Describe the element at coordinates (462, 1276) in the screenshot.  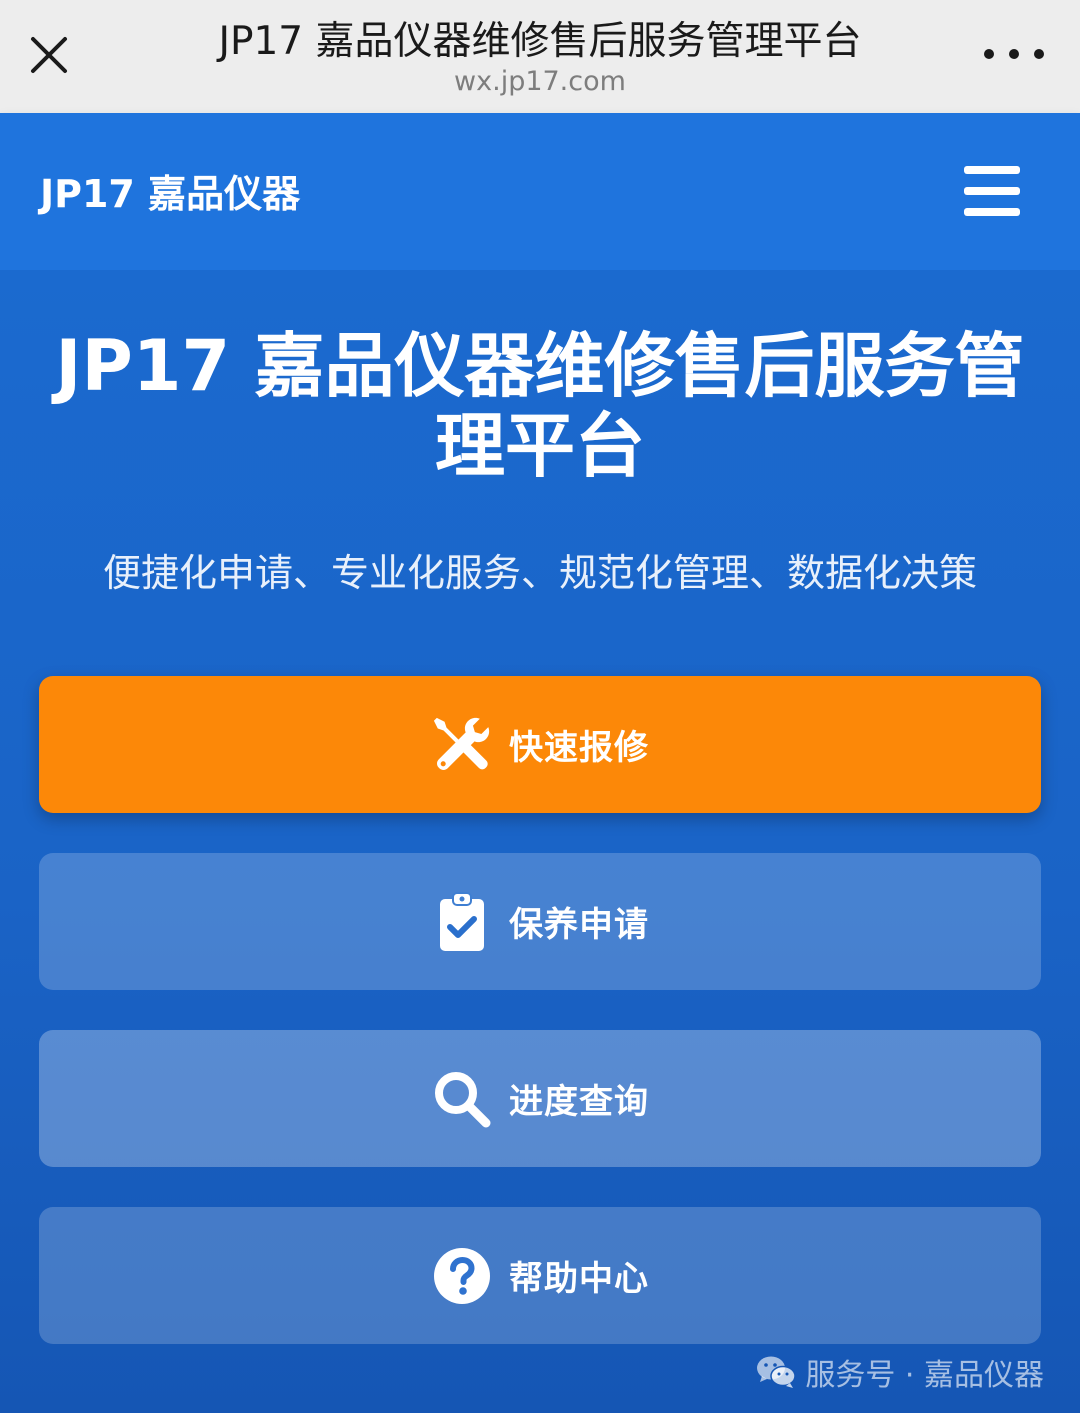
I see `question-circle-icon` at that location.